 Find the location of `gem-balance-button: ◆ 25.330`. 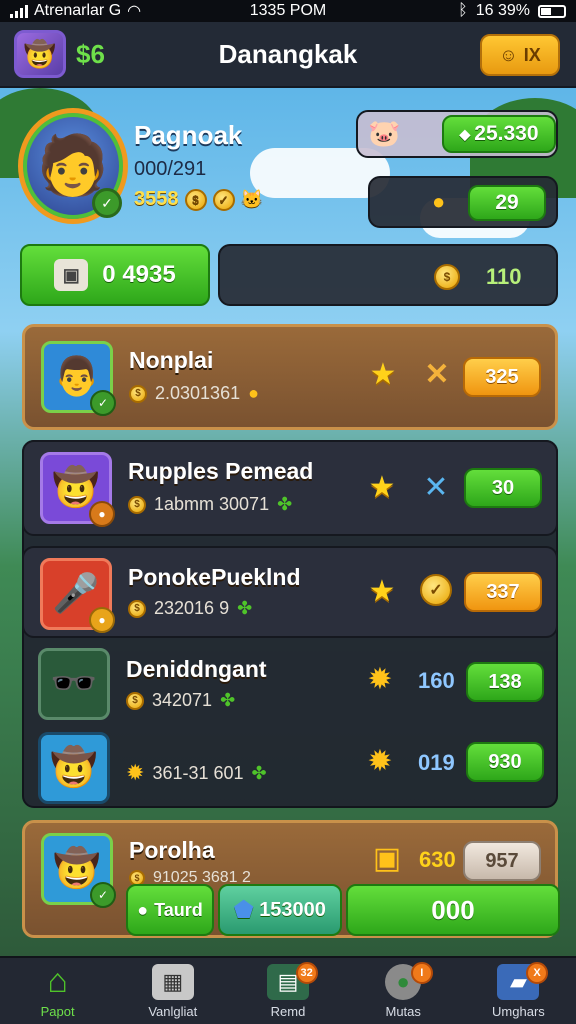

gem-balance-button: ◆ 25.330 is located at coordinates (499, 134).